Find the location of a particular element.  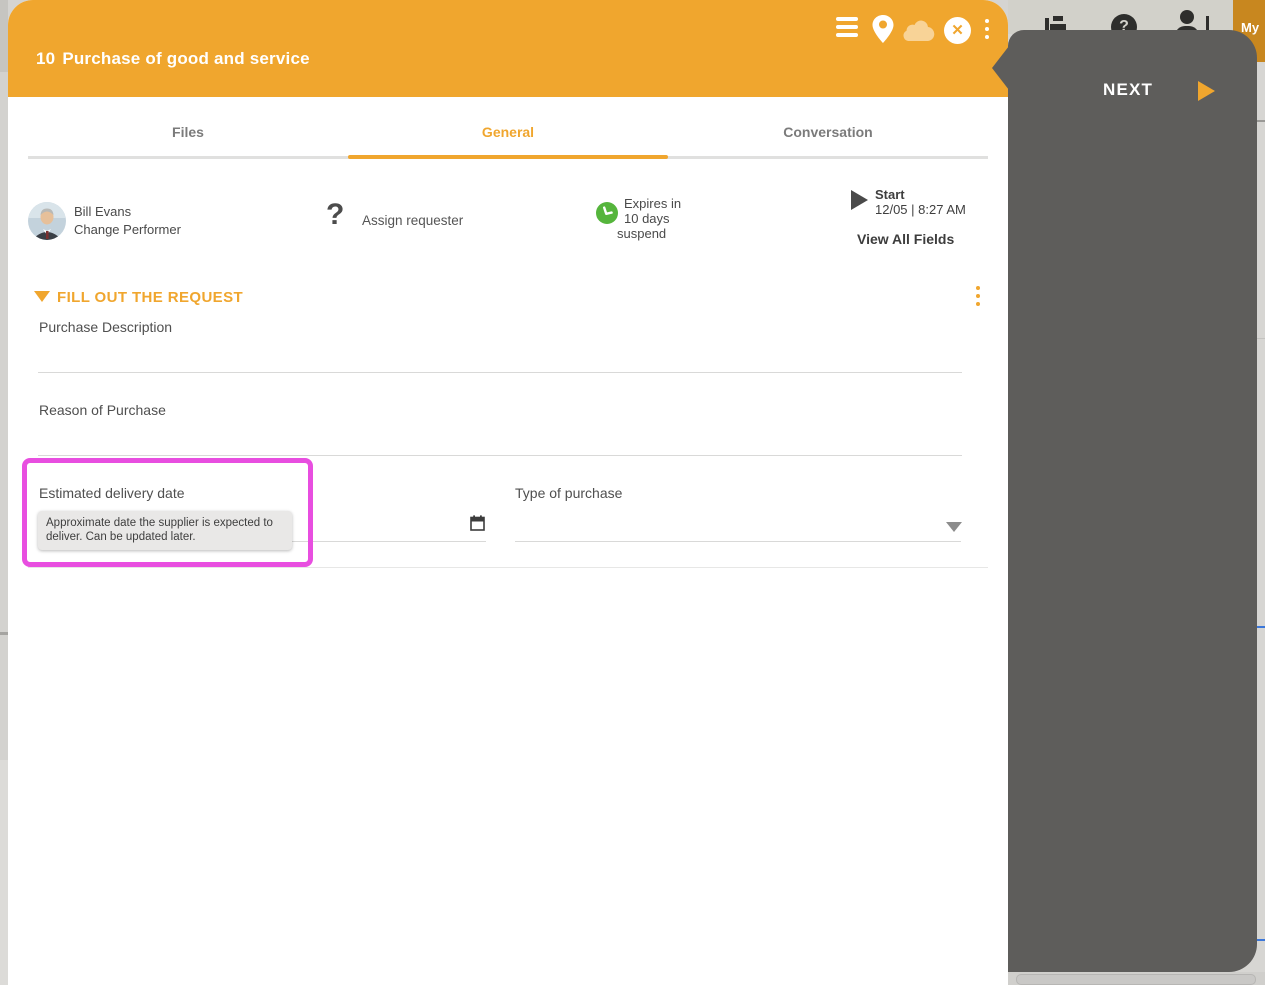

card-header: 10 Purchase of good and service ✕ is located at coordinates (508, 48).